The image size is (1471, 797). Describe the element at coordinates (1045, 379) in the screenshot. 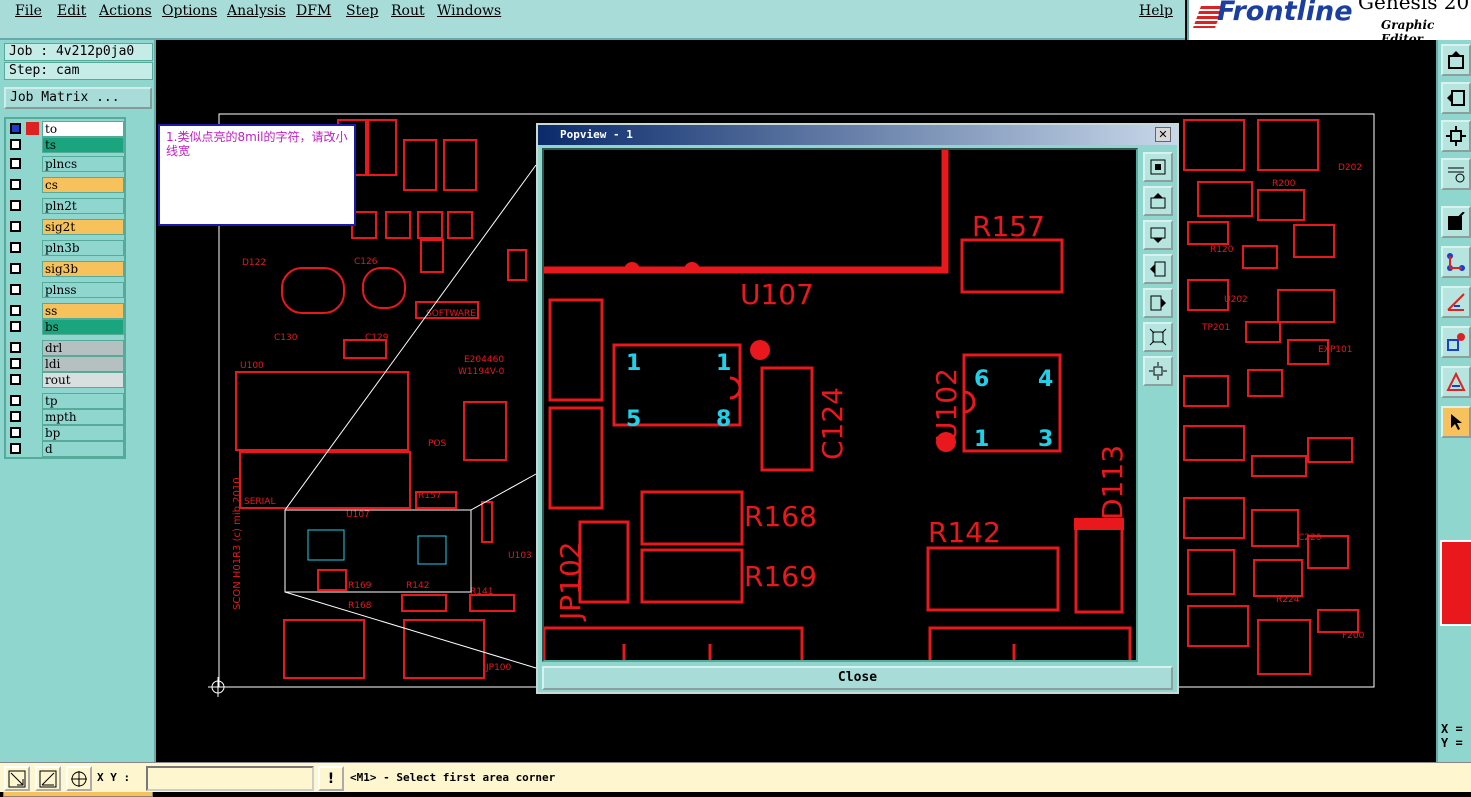

I see `pin-4: 4` at that location.